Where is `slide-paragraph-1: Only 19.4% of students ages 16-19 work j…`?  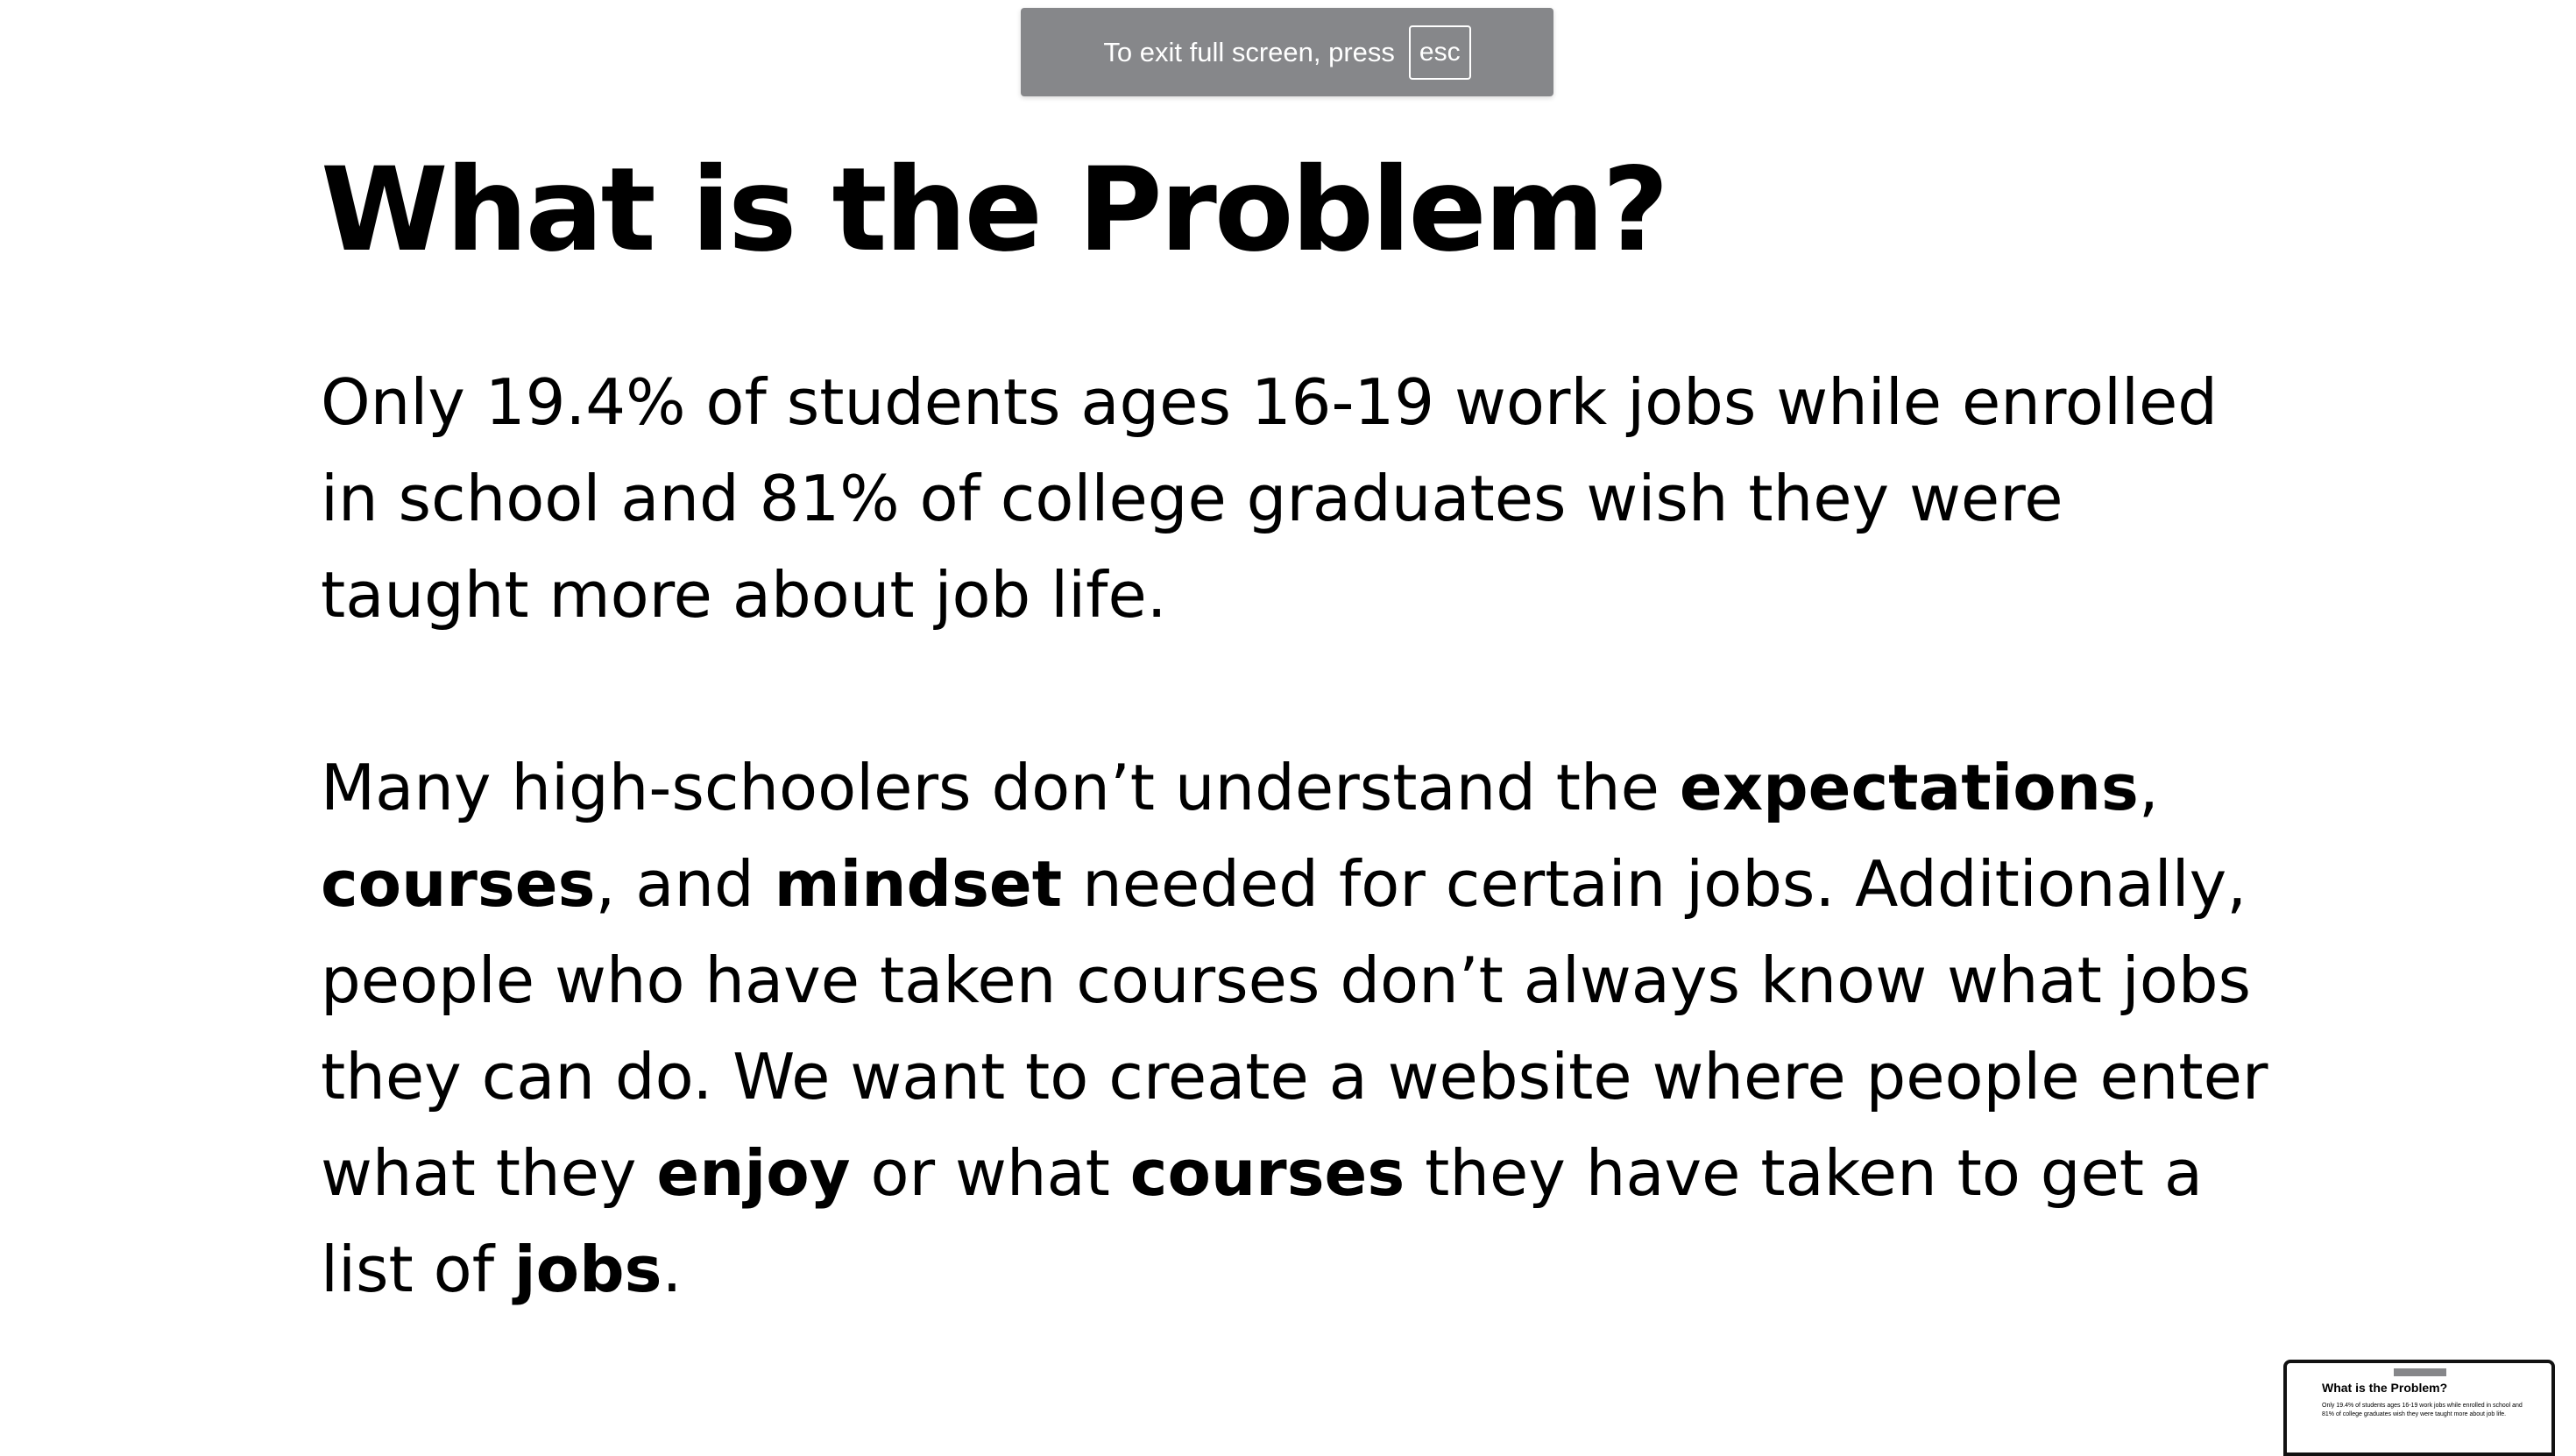
slide-paragraph-1: Only 19.4% of students ages 16-19 work j… is located at coordinates (1269, 499).